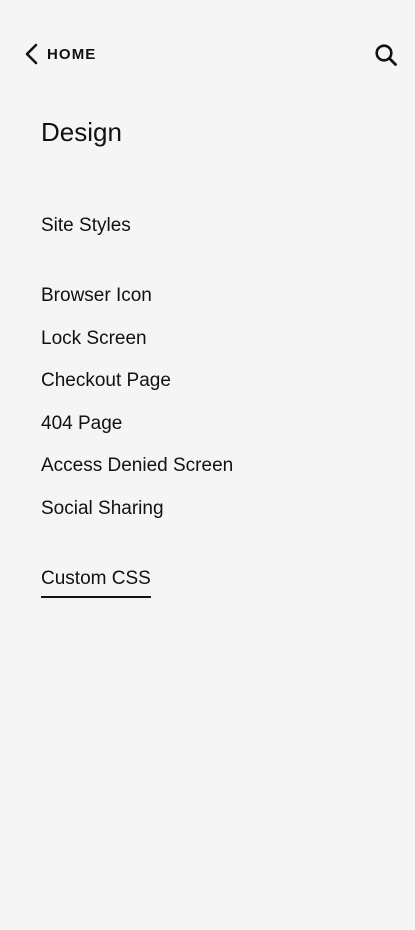 This screenshot has height=930, width=415. I want to click on menu-item-lock-screen: Lock Screen, so click(94, 339).